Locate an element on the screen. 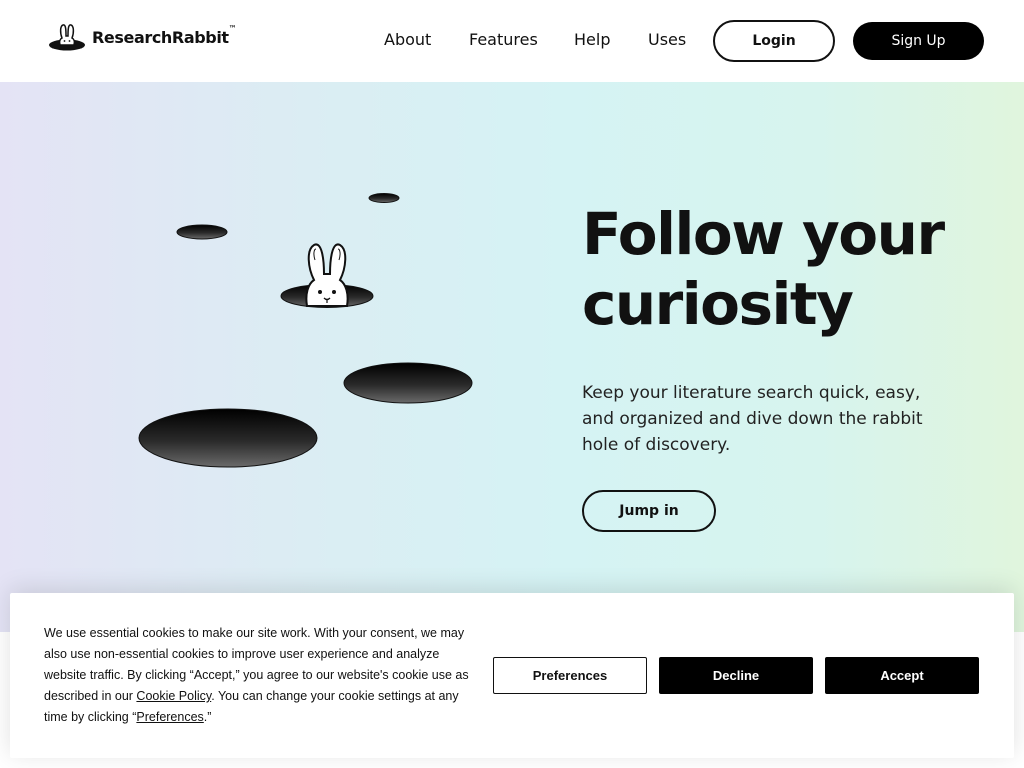 The image size is (1024, 768). cookie-policy-link: Cookie Policy is located at coordinates (173, 696).